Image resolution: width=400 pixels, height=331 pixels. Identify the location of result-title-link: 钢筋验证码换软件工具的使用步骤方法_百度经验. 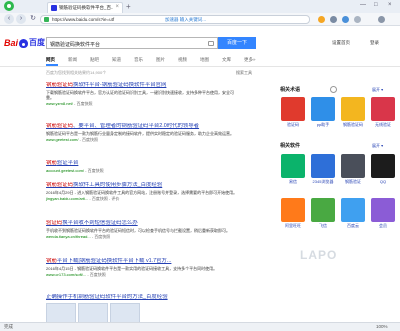
(142, 185).